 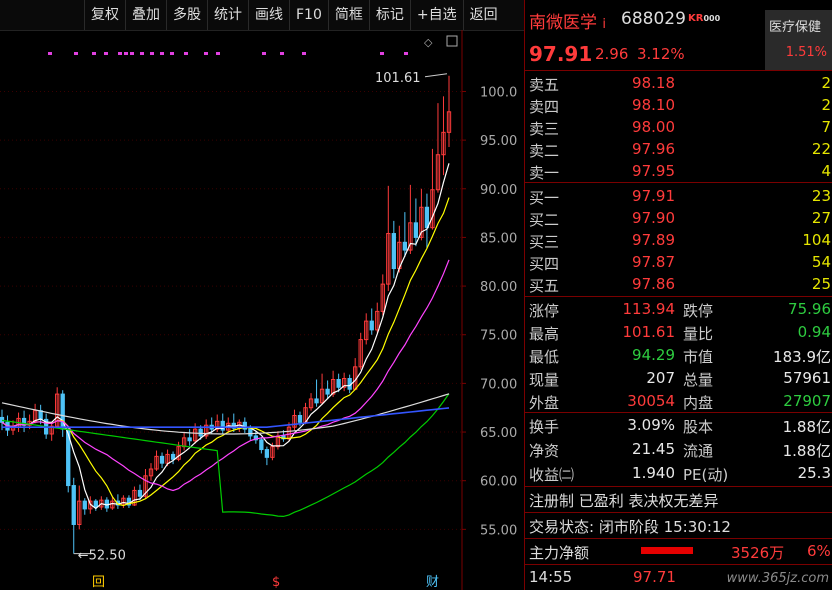 What do you see at coordinates (777, 578) in the screenshot?
I see `watermark: www.365jz.com` at bounding box center [777, 578].